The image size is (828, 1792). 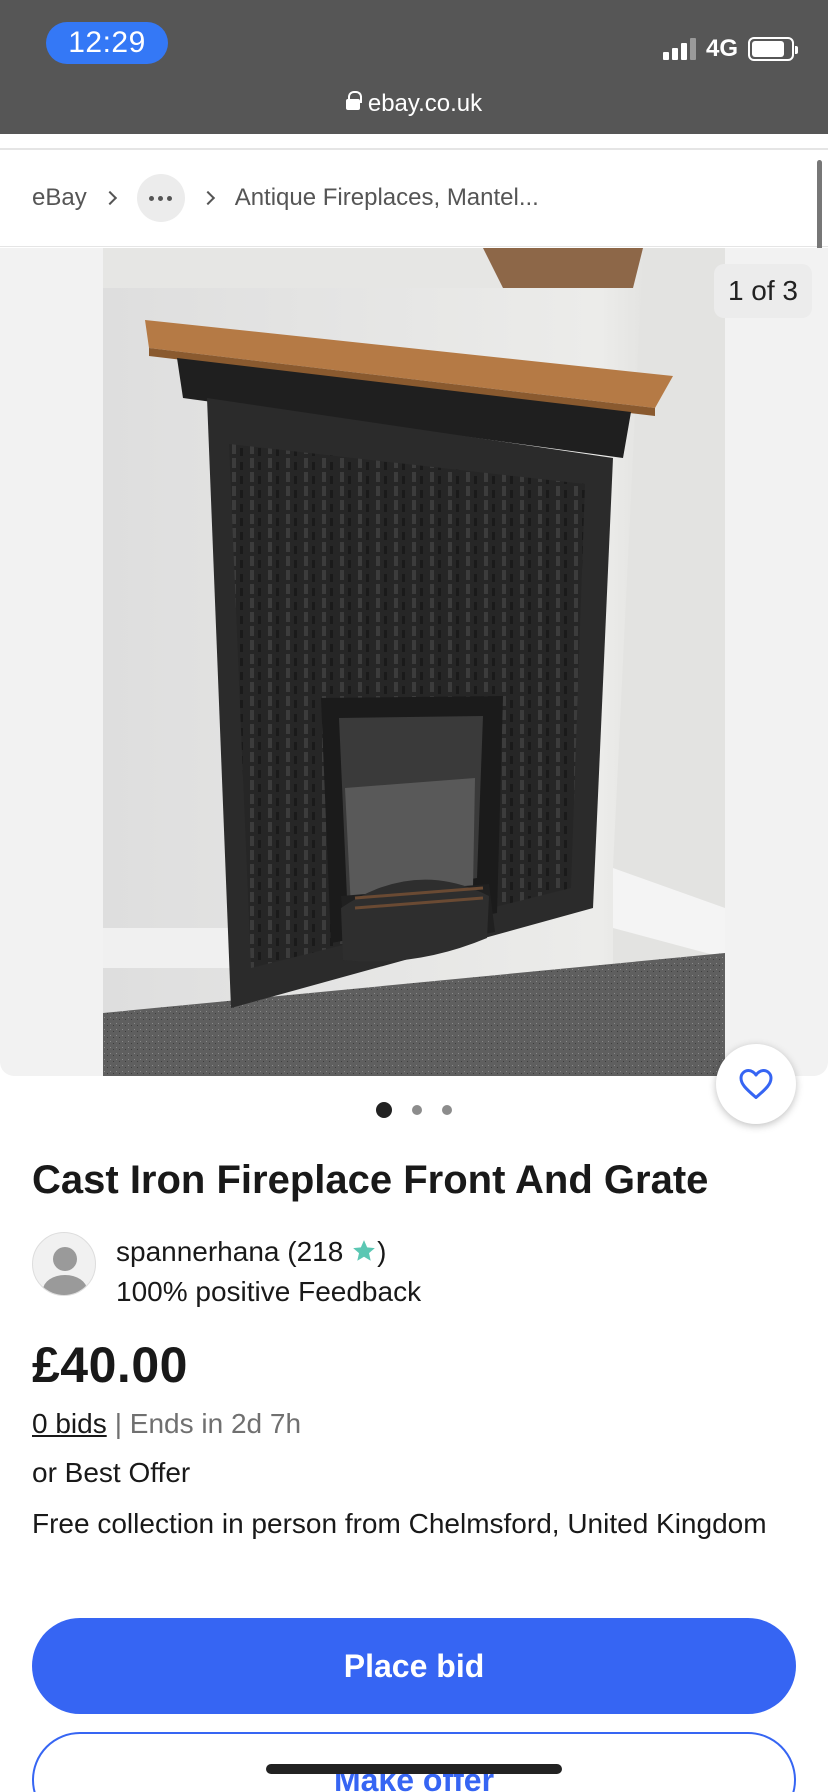 I want to click on place-bid-button: Place bid, so click(x=414, y=1666).